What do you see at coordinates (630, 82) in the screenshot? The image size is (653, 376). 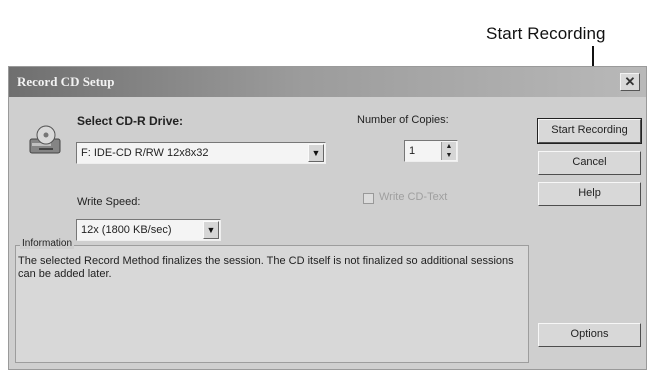 I see `close-button: ✕` at bounding box center [630, 82].